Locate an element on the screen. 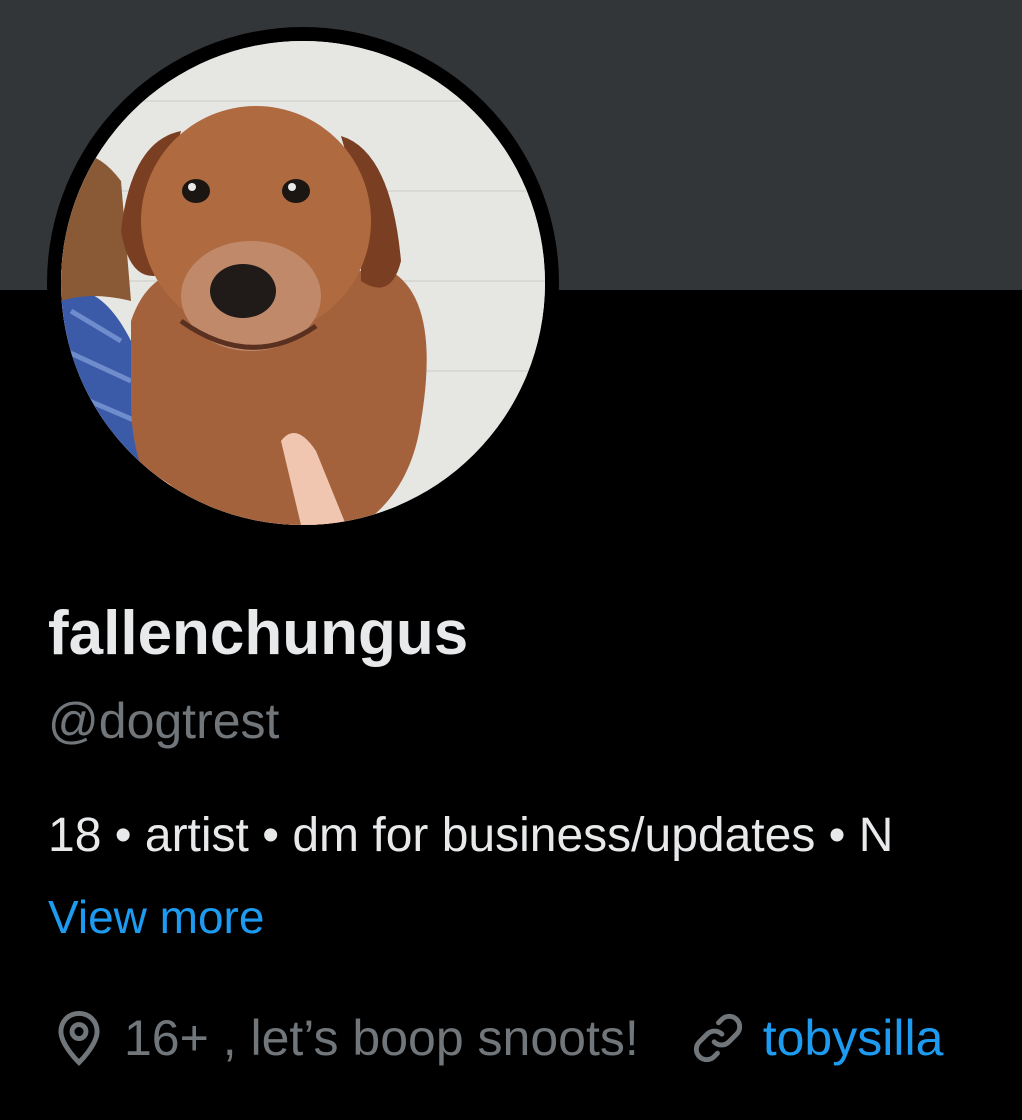  link-icon is located at coordinates (718, 1038).